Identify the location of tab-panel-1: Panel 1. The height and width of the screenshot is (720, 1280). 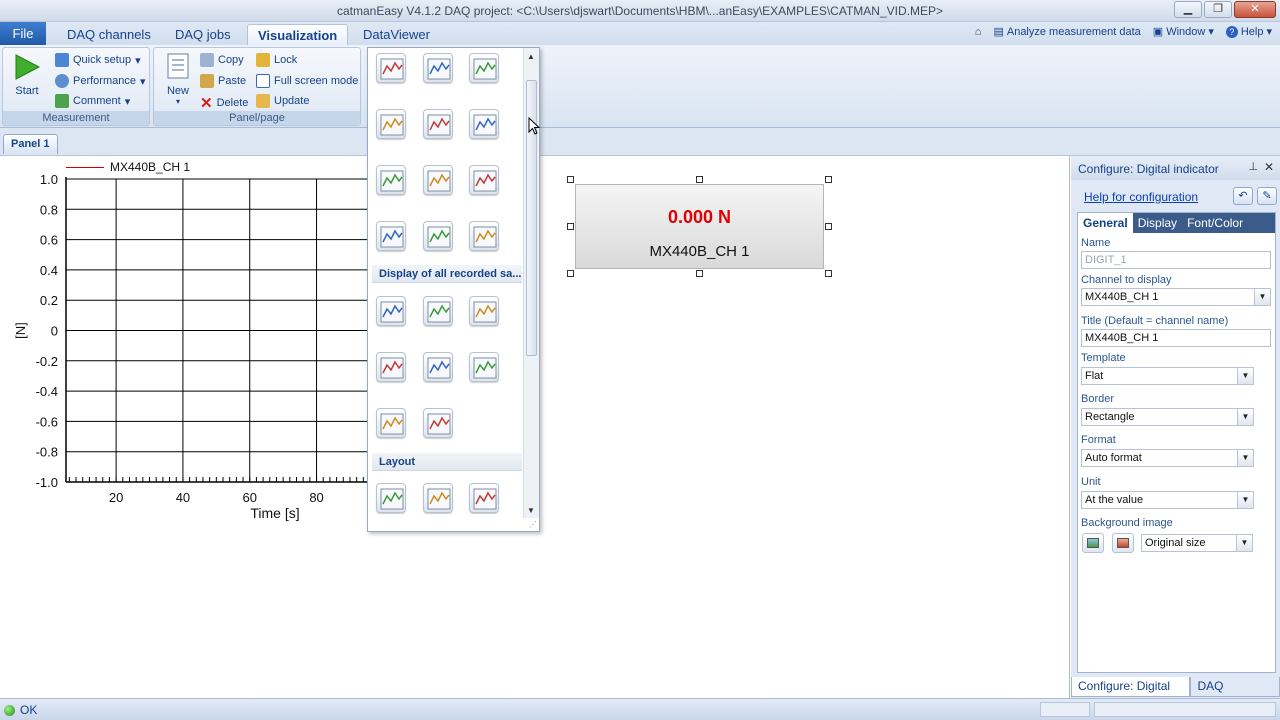
(30, 144).